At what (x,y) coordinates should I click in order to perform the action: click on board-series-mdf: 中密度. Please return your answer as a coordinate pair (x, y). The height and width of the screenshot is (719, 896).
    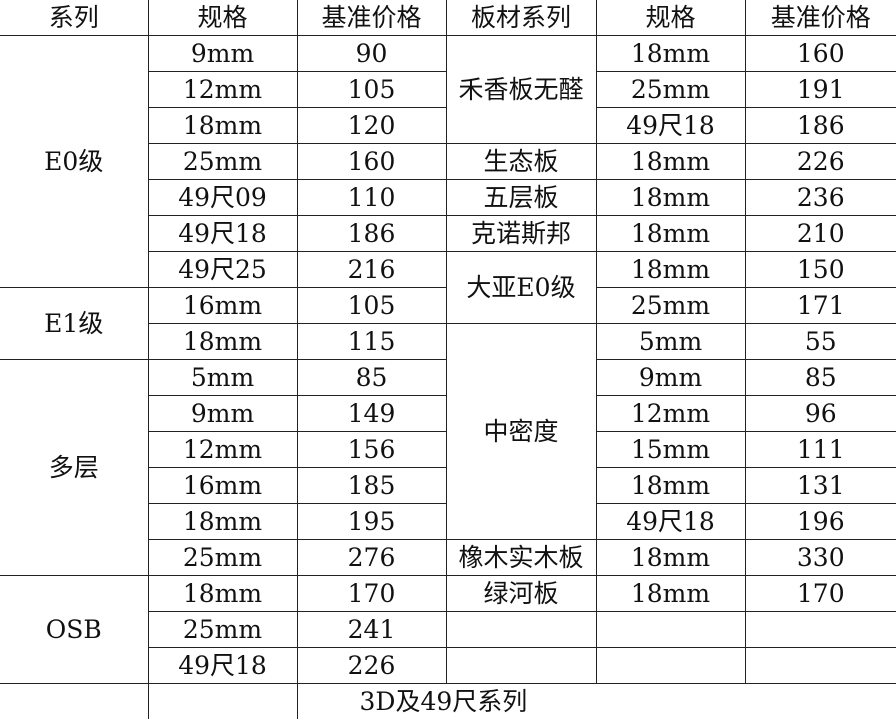
    Looking at the image, I should click on (521, 432).